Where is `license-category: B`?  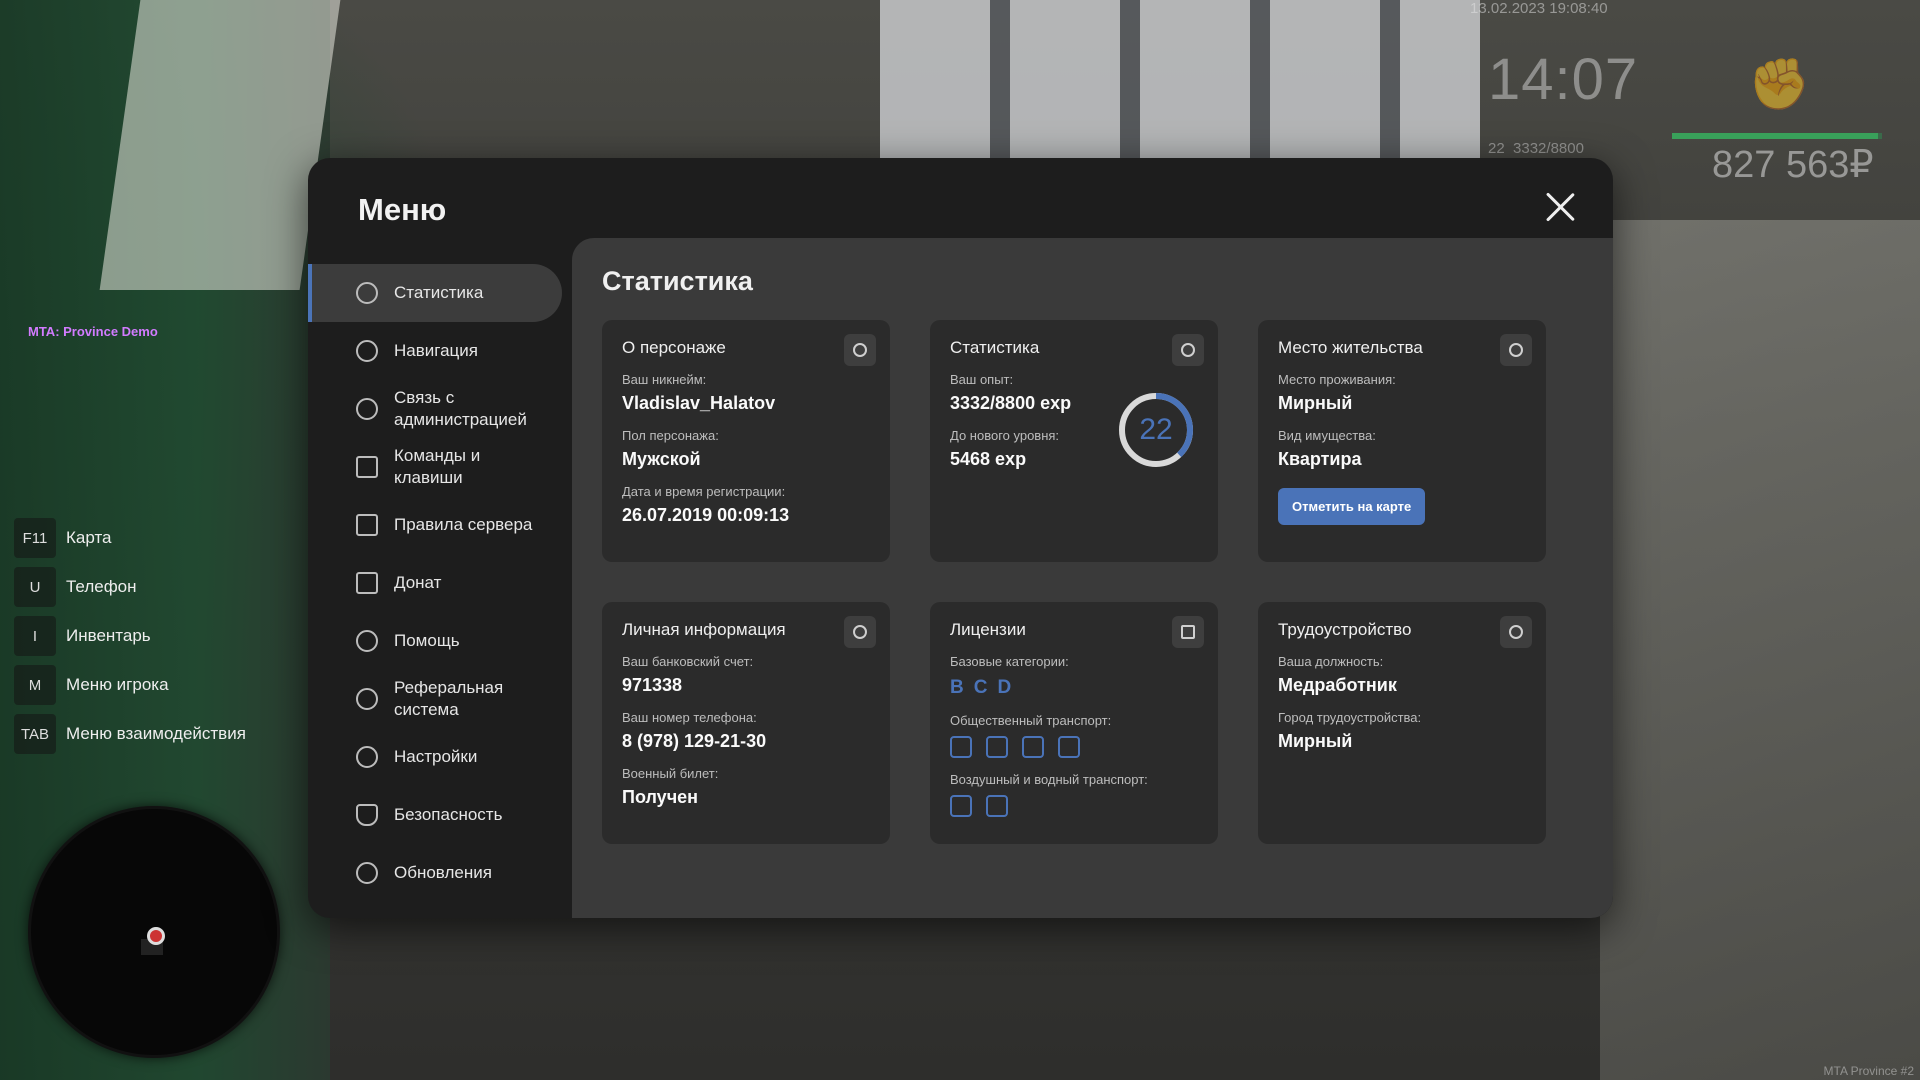
license-category: B is located at coordinates (957, 687).